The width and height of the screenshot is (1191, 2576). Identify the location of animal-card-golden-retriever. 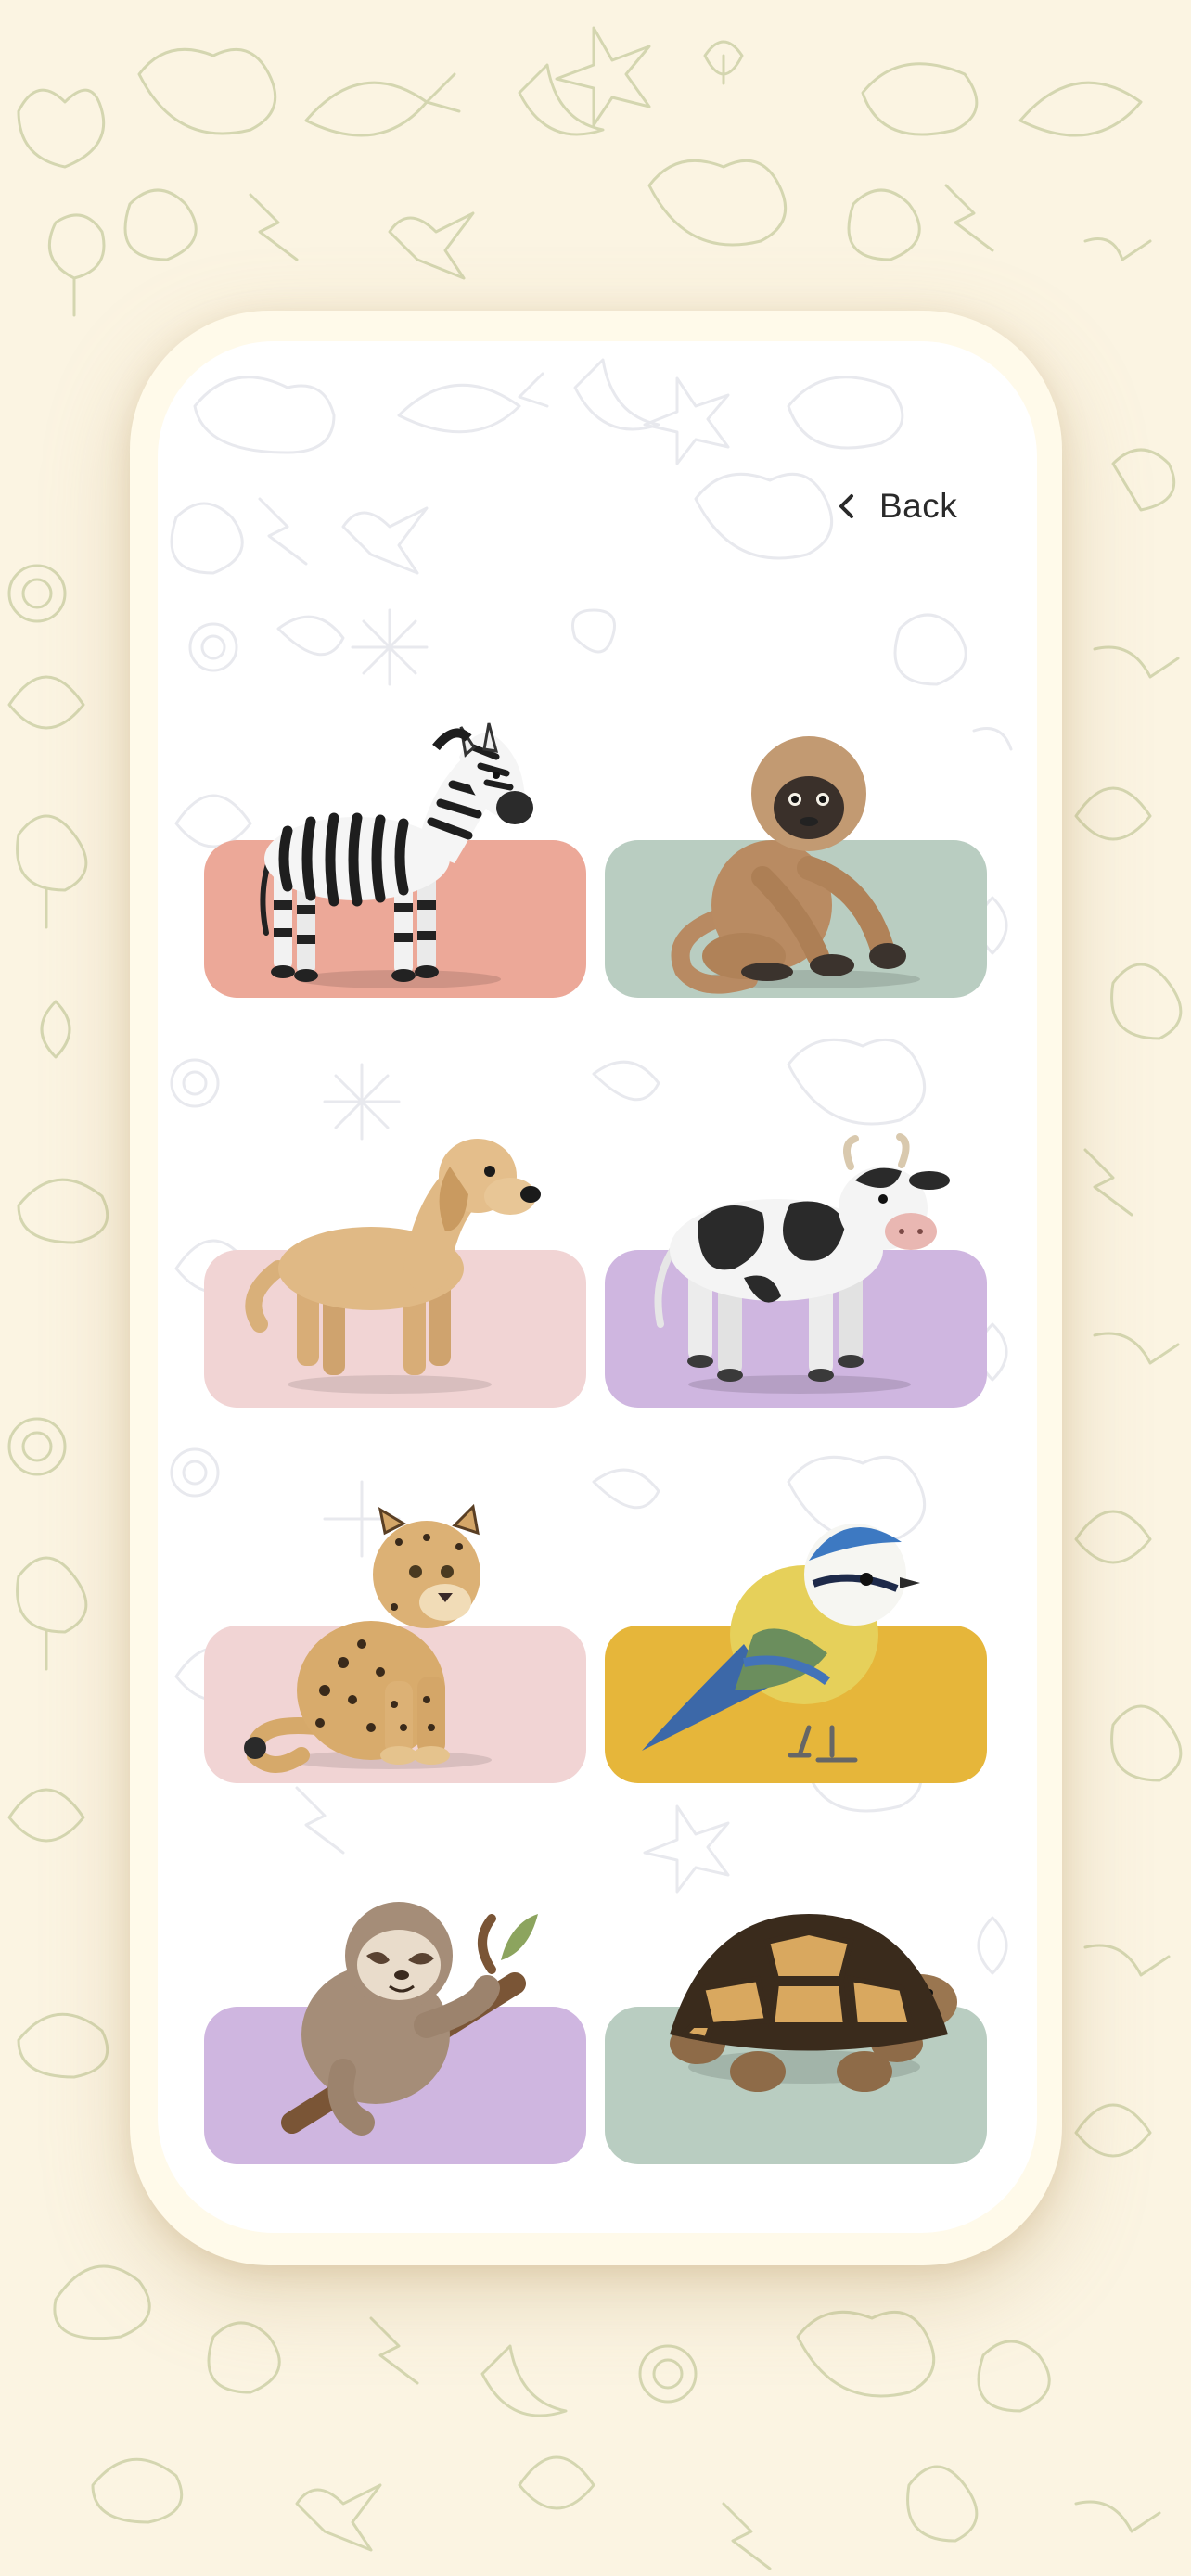
(395, 1269).